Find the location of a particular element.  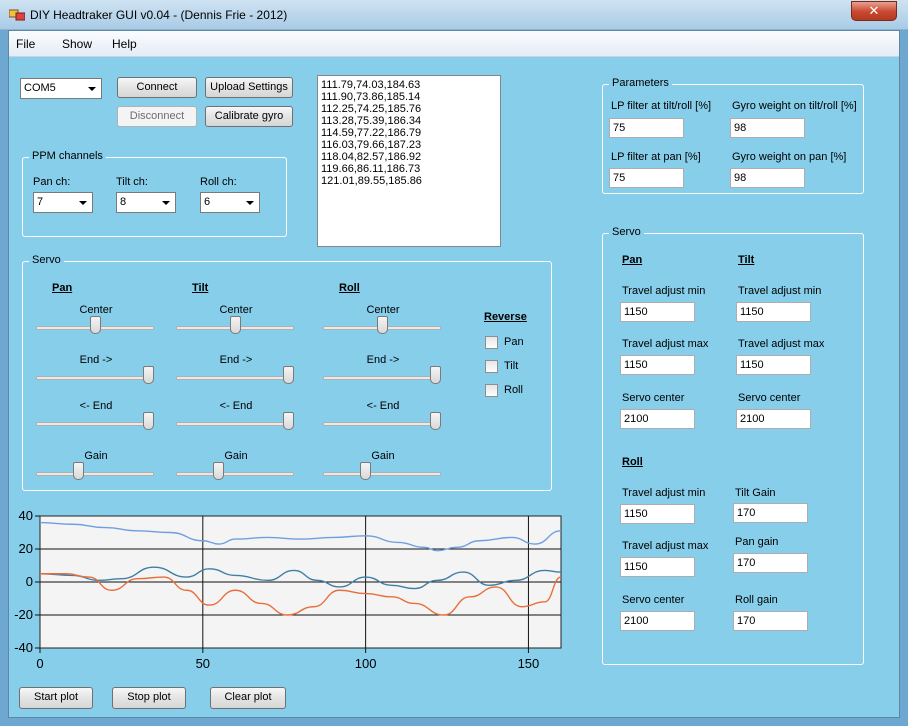

reverse-tilt-label: Tilt is located at coordinates (511, 366).